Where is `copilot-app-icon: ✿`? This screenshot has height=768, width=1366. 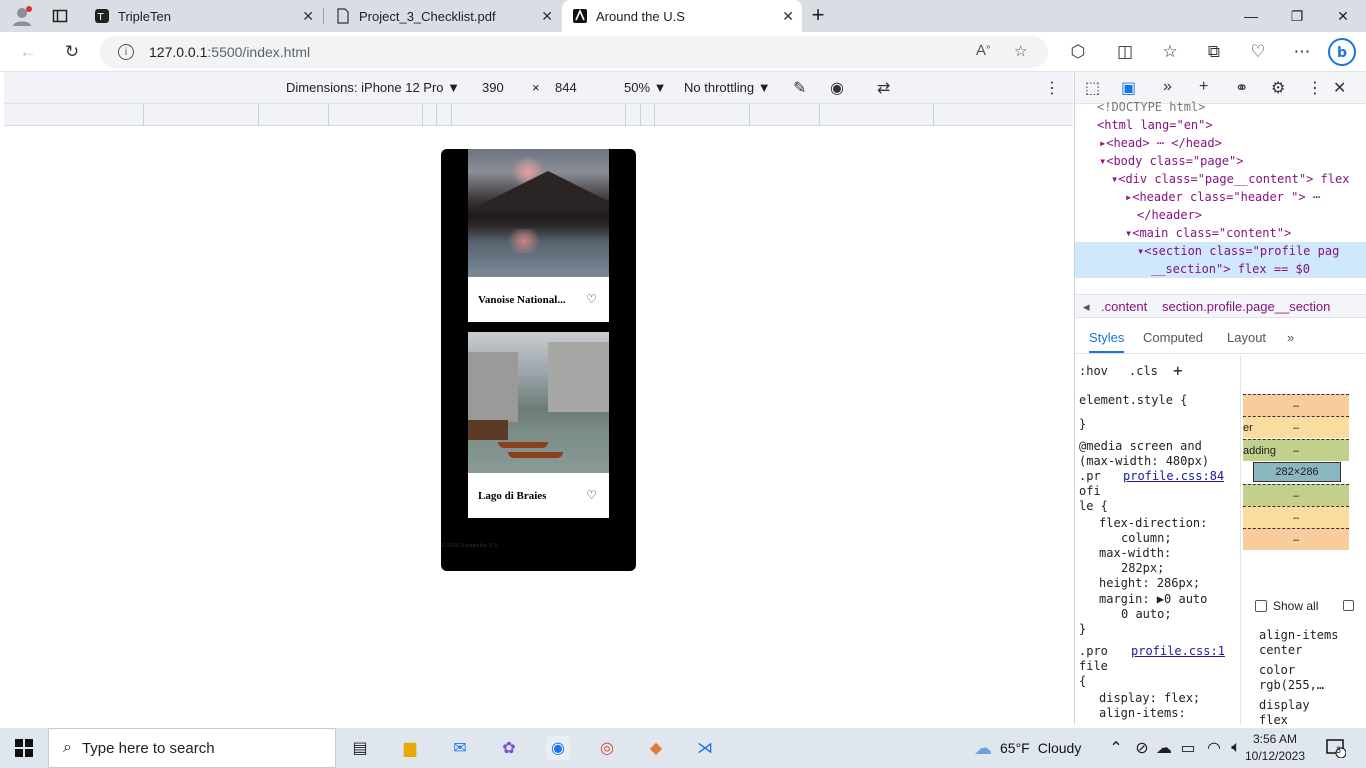 copilot-app-icon: ✿ is located at coordinates (509, 748).